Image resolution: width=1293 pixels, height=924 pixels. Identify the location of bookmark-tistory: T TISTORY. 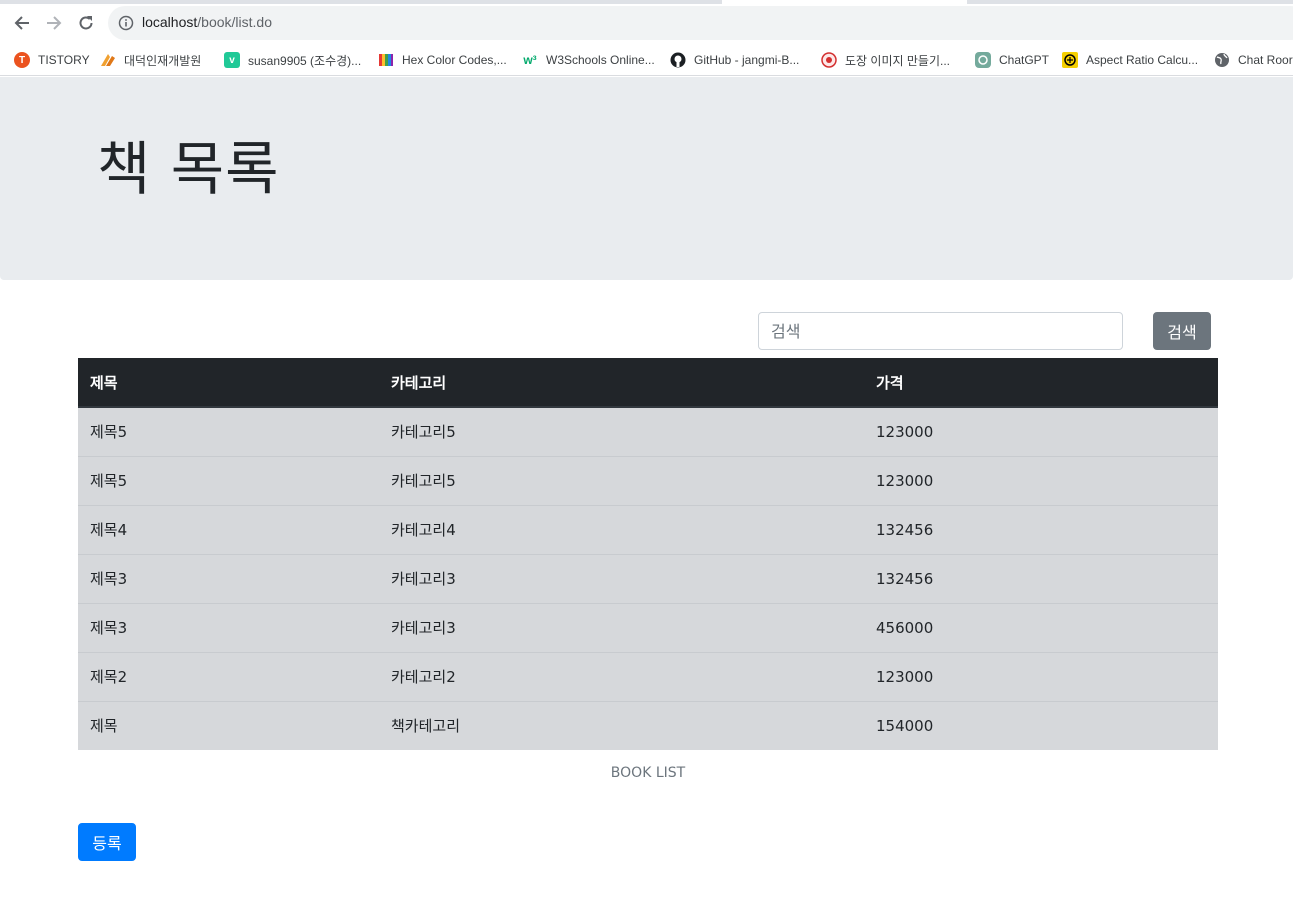
(52, 60).